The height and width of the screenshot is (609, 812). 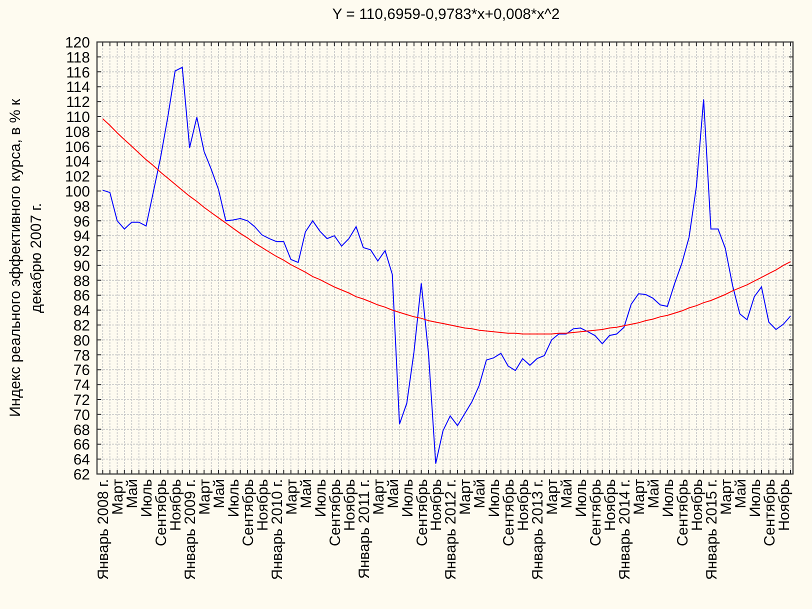 I want to click on x-tick-label: Январь 2008 г., so click(x=103, y=529).